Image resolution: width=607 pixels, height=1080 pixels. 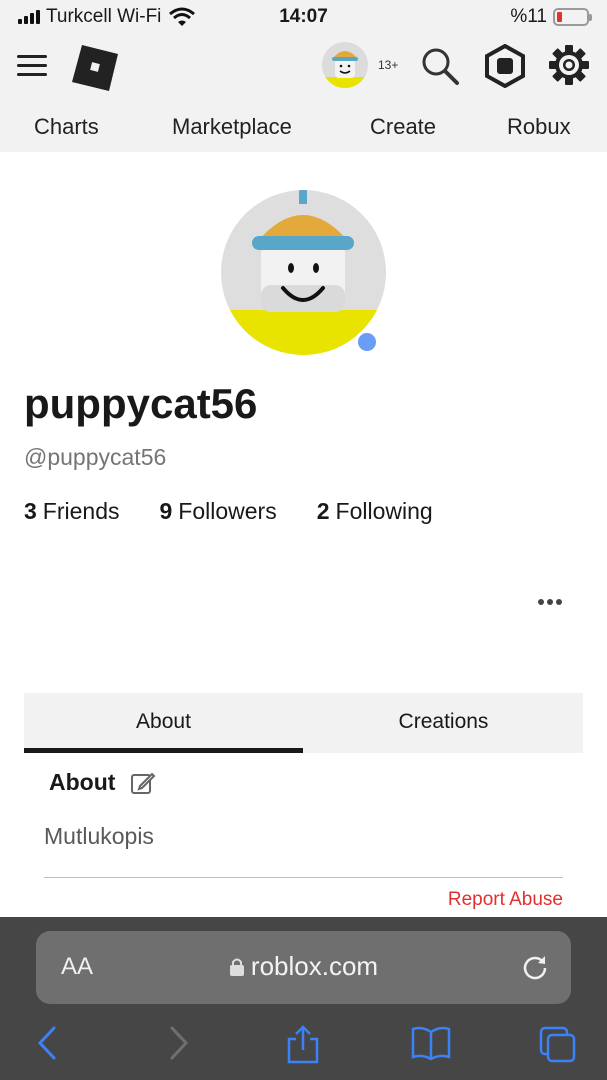 What do you see at coordinates (431, 1043) in the screenshot?
I see `bookmarks-icon` at bounding box center [431, 1043].